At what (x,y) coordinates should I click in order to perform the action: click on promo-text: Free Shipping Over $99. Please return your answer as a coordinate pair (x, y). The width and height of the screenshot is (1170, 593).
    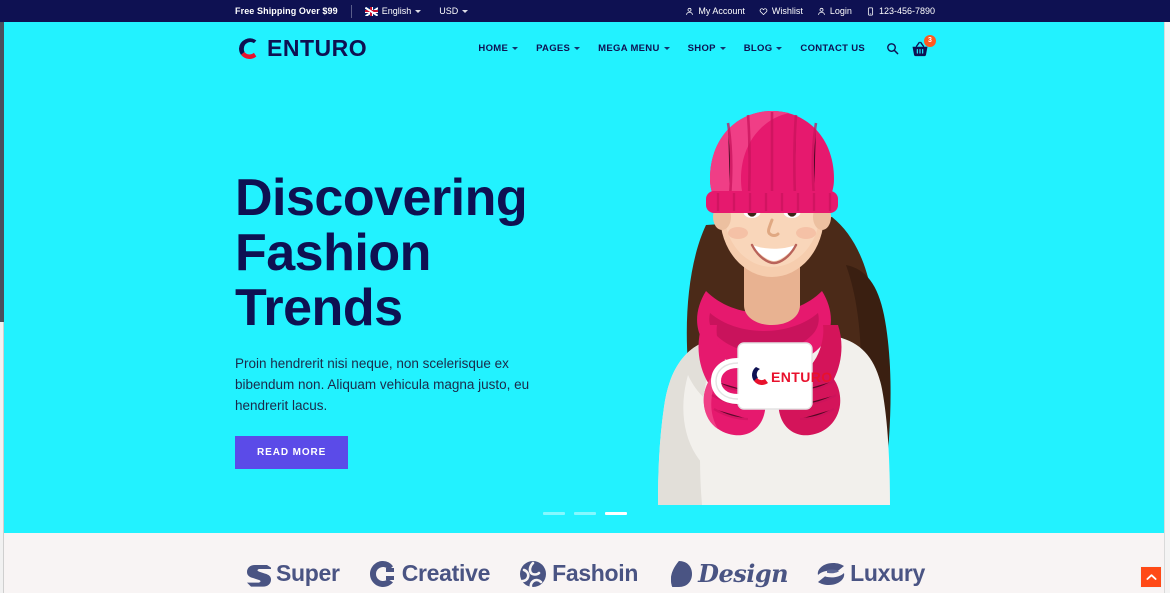
    Looking at the image, I should click on (286, 11).